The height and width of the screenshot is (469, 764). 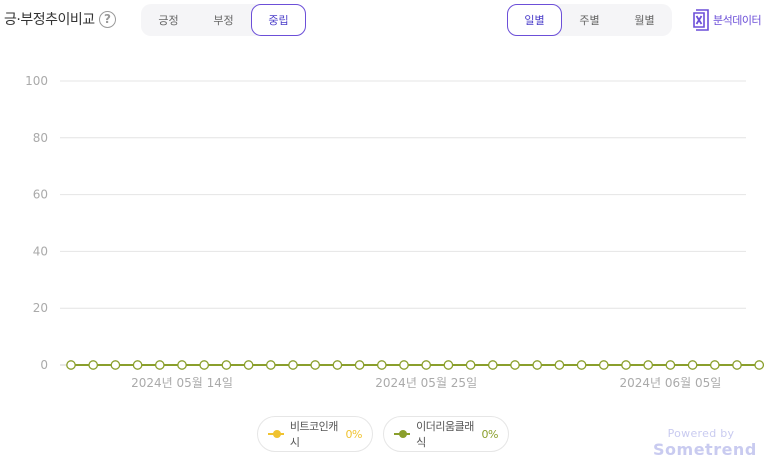 What do you see at coordinates (44, 365) in the screenshot?
I see `y-tick-label: 0` at bounding box center [44, 365].